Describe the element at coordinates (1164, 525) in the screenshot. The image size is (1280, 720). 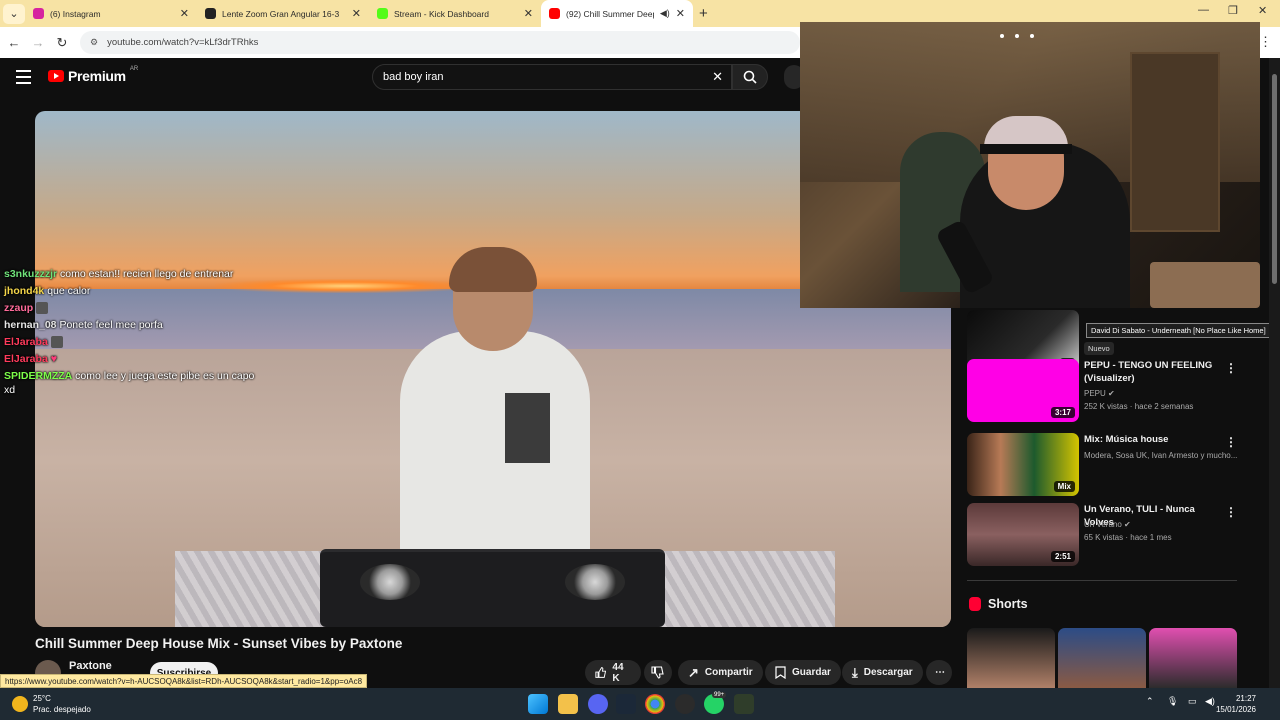
I see `related-video-channel: Un Verano ✔` at that location.